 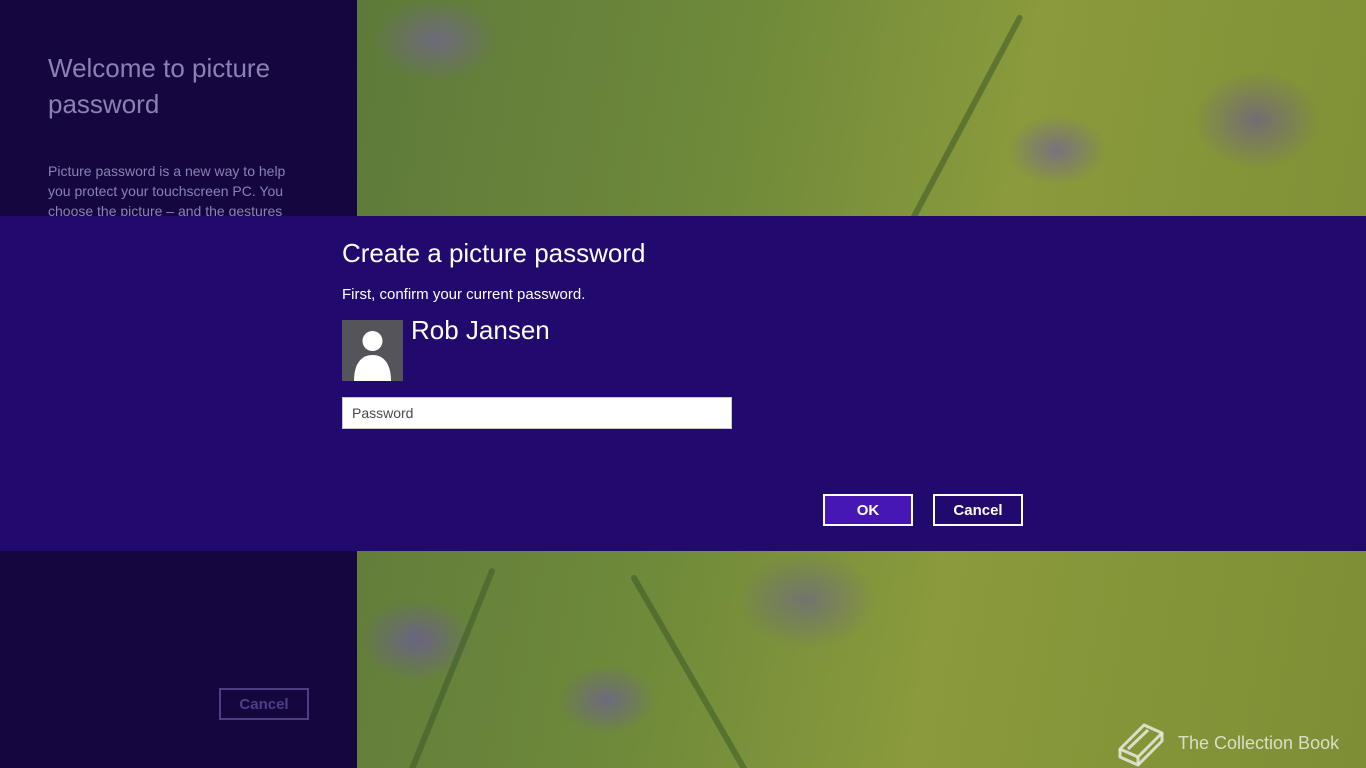 I want to click on user-avatar, so click(x=372, y=350).